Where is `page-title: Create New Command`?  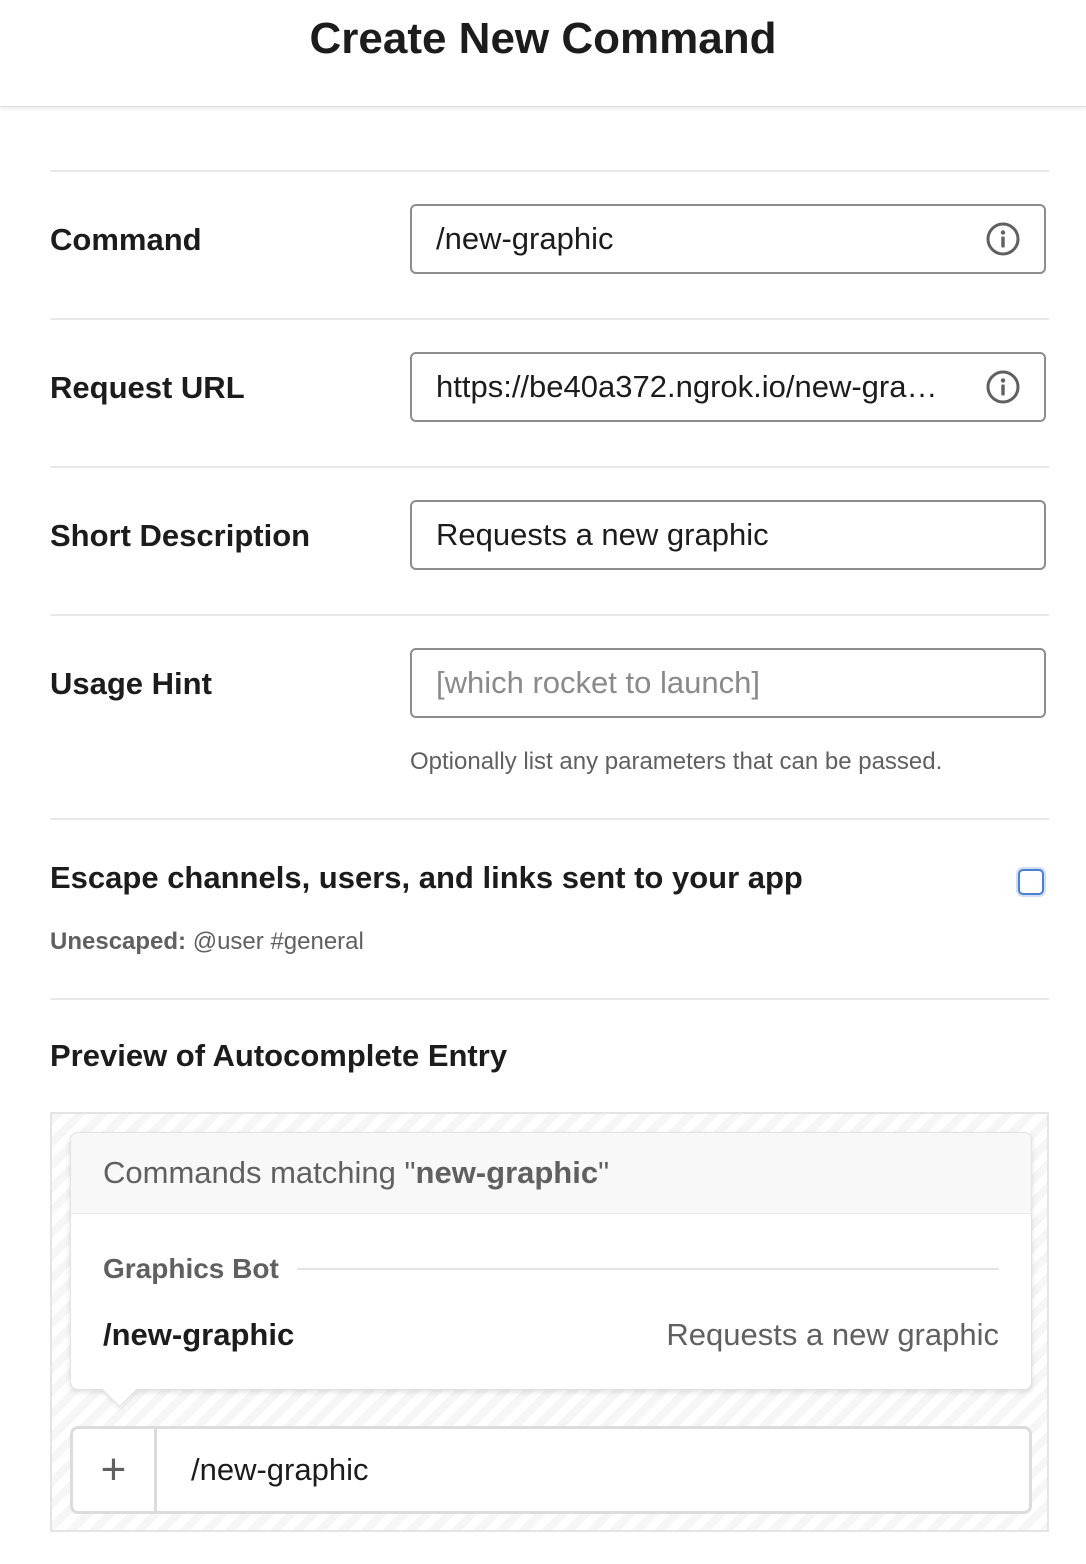 page-title: Create New Command is located at coordinates (543, 38).